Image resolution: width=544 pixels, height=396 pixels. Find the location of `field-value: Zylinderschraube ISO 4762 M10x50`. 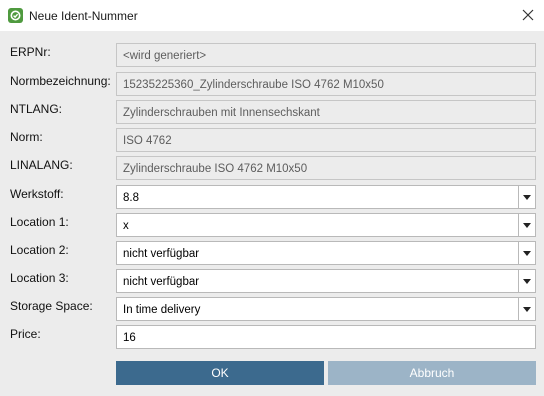

field-value: Zylinderschraube ISO 4762 M10x50 is located at coordinates (215, 169).